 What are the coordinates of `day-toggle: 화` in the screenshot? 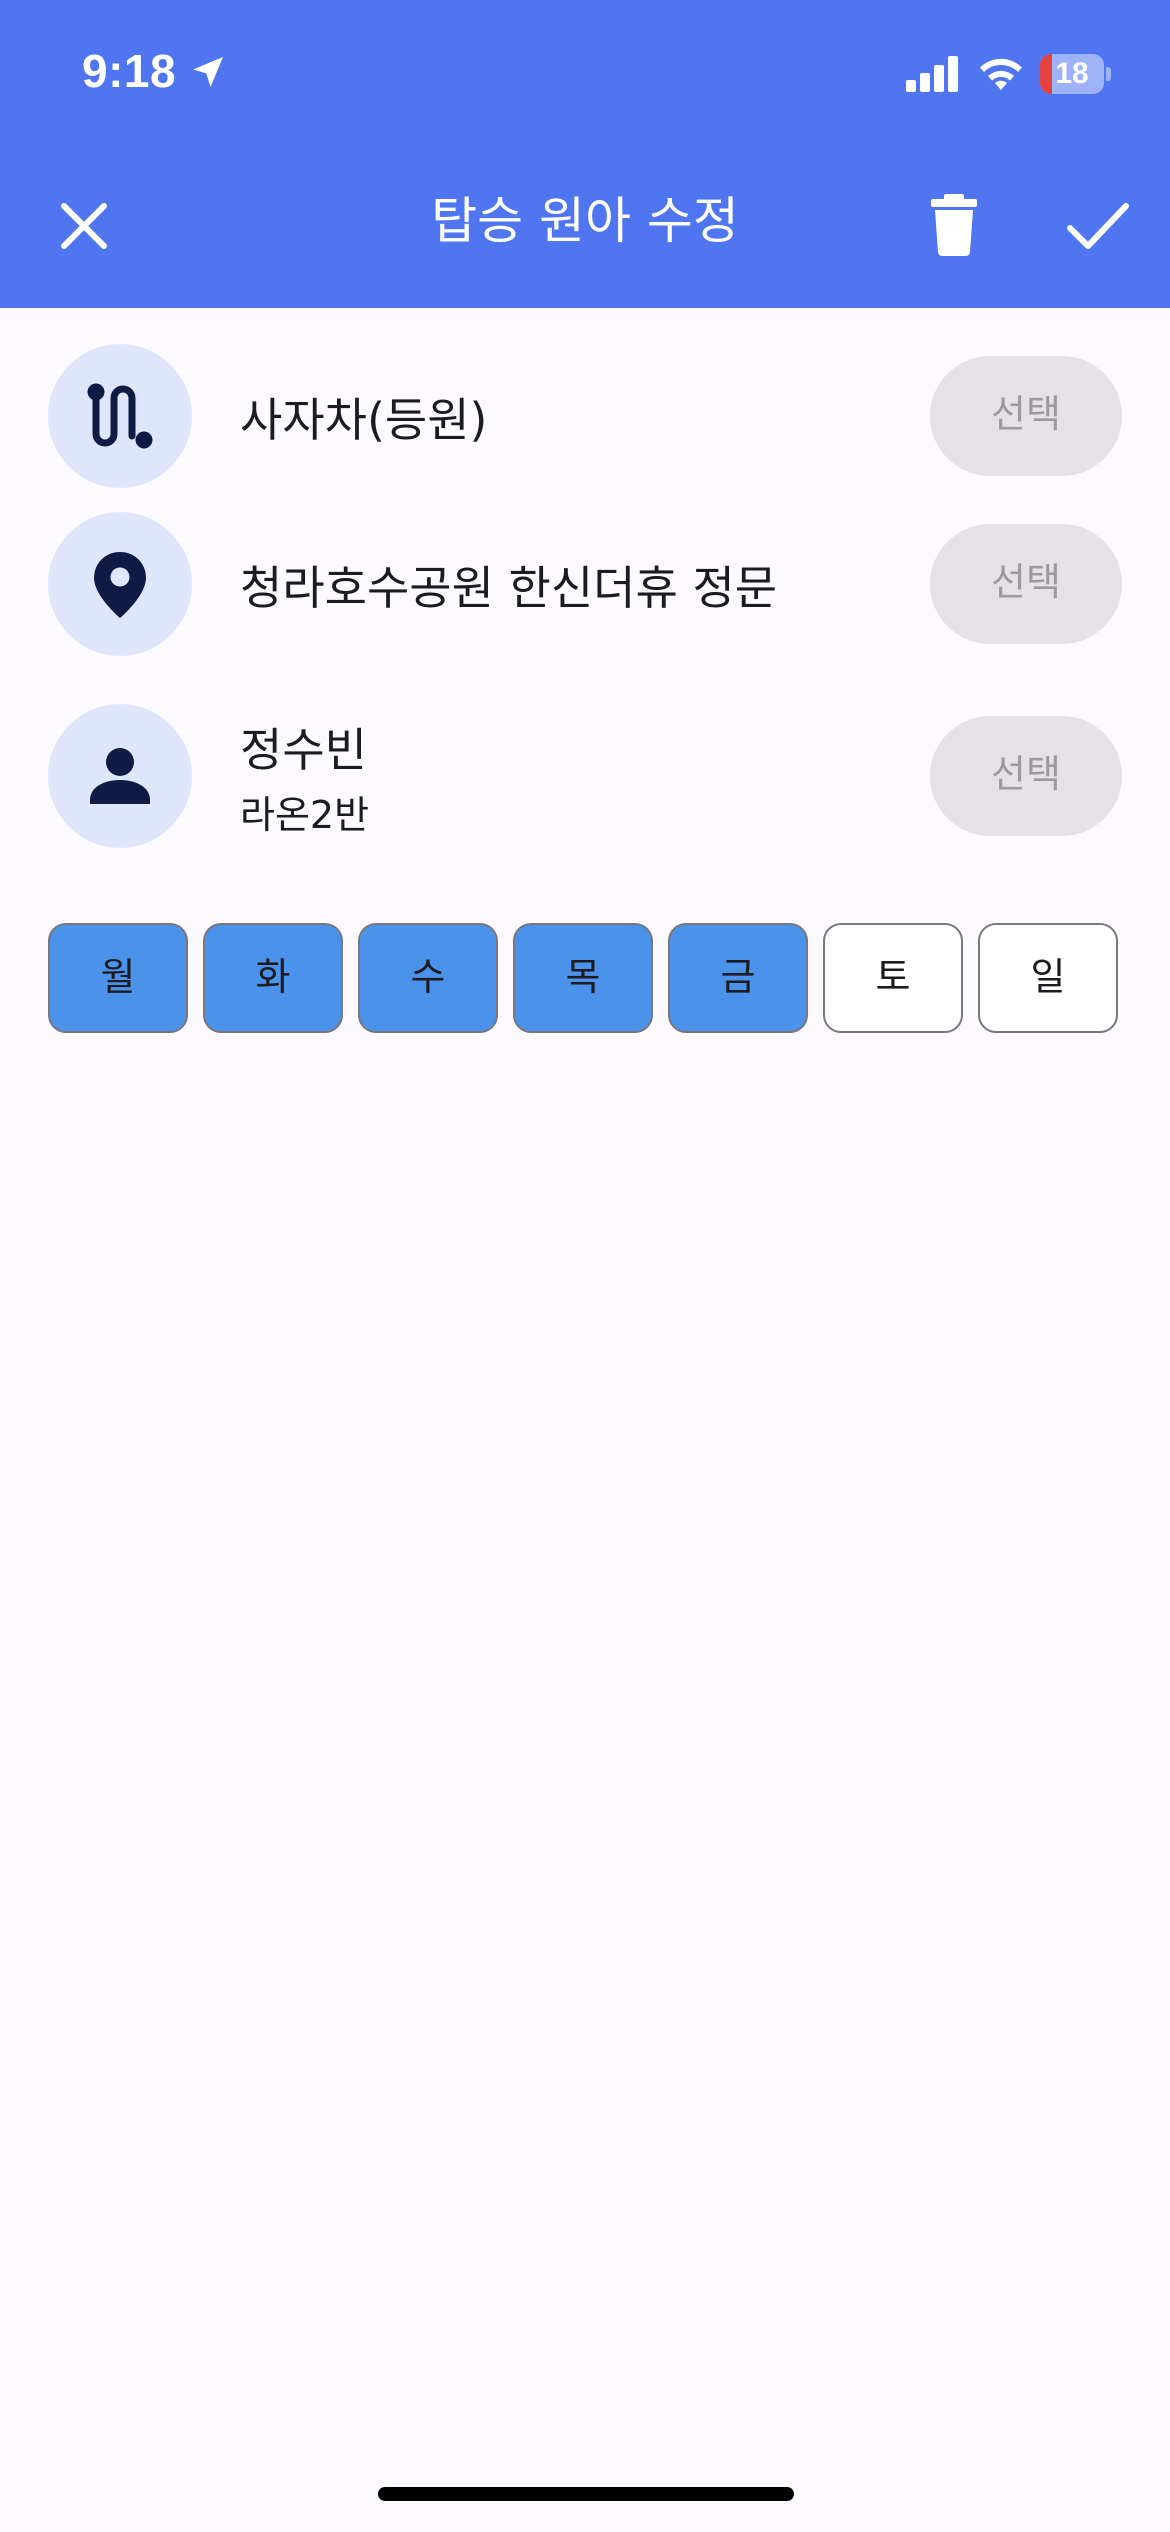 It's located at (273, 978).